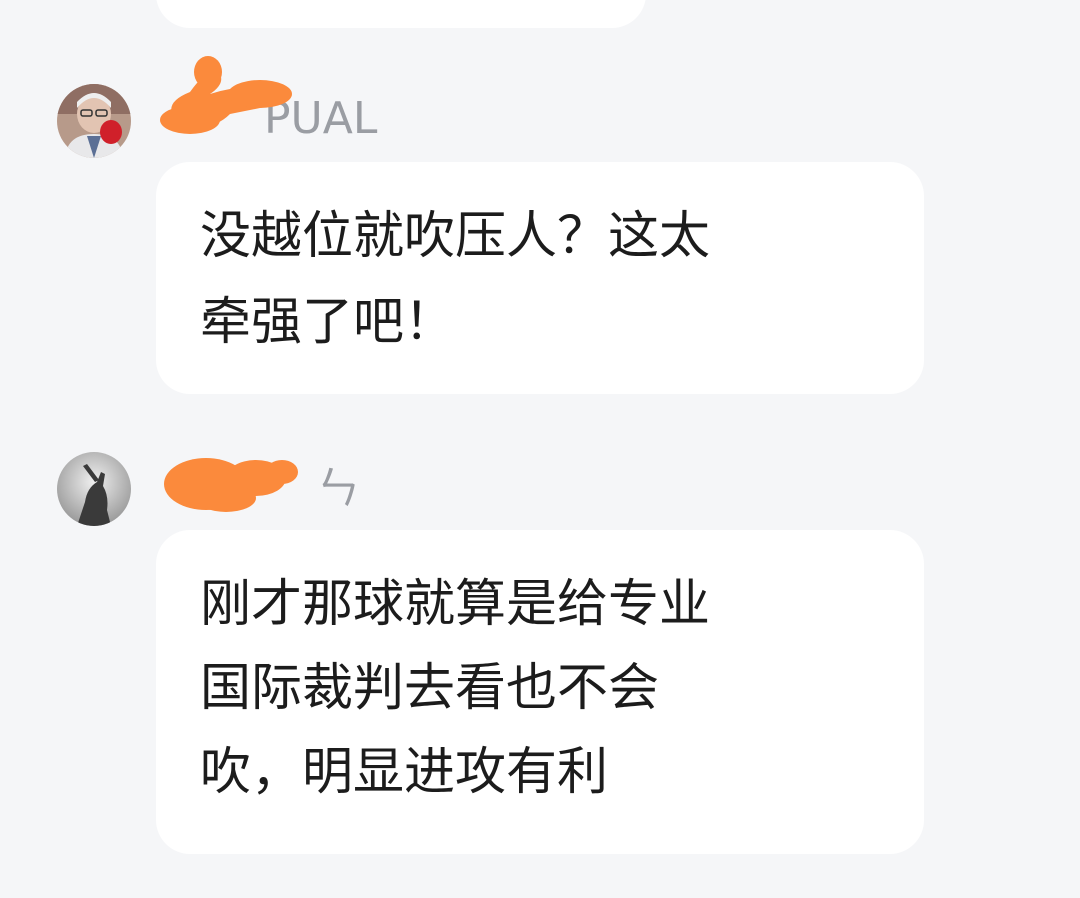 This screenshot has width=1080, height=898. Describe the element at coordinates (455, 604) in the screenshot. I see `message-text-line: 刚才那球就算是给专业` at that location.